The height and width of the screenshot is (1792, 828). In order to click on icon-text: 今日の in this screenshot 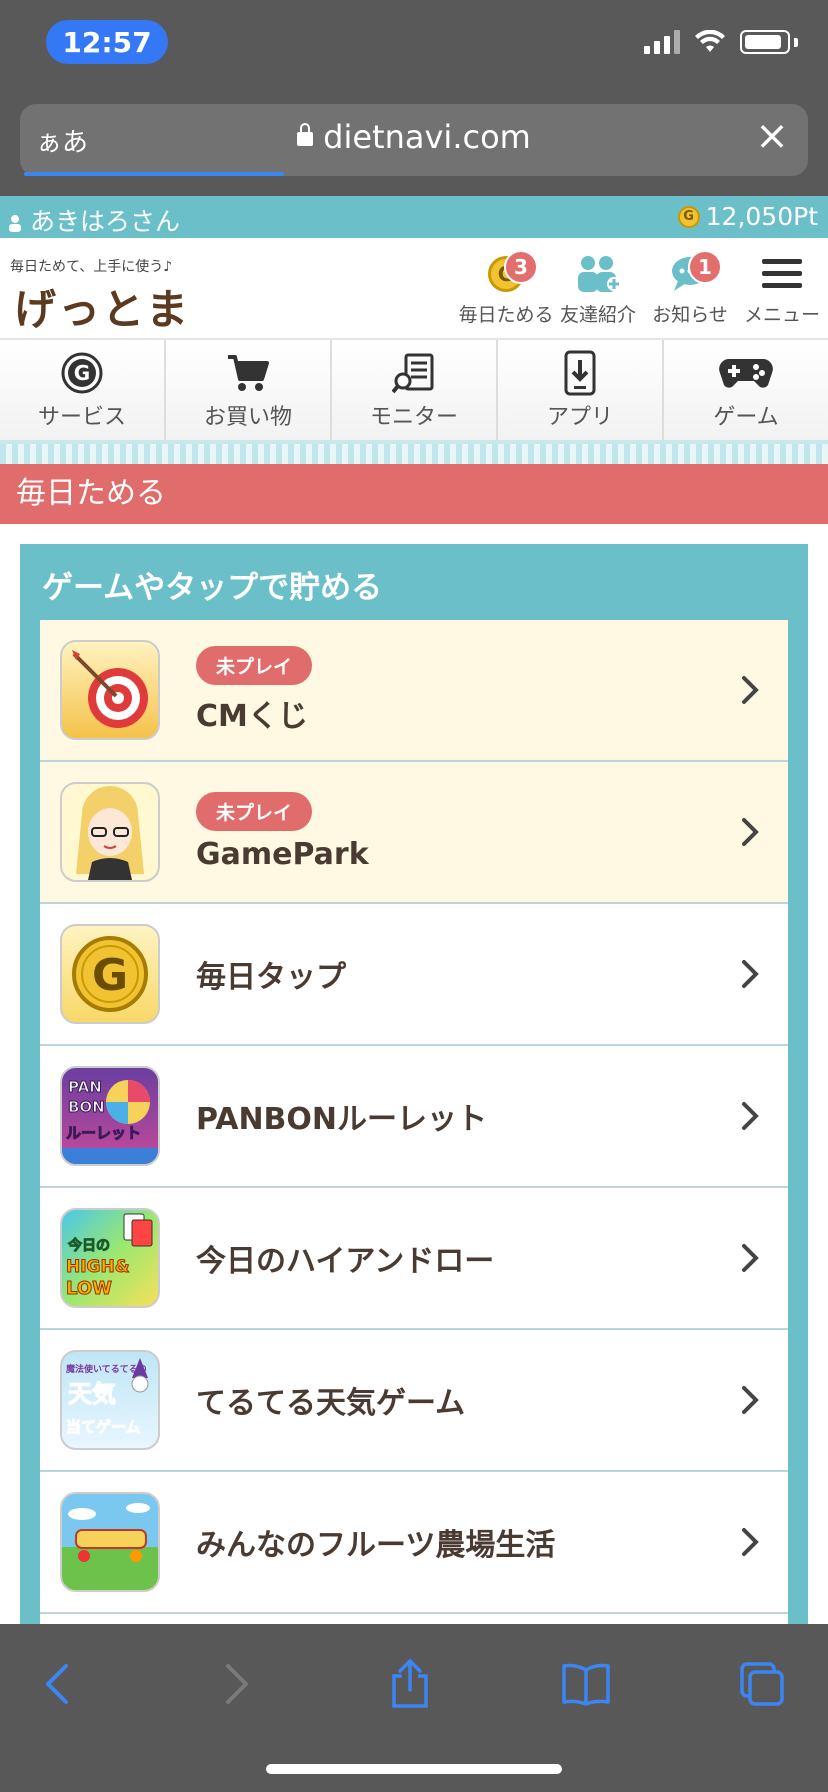, I will do `click(88, 1245)`.